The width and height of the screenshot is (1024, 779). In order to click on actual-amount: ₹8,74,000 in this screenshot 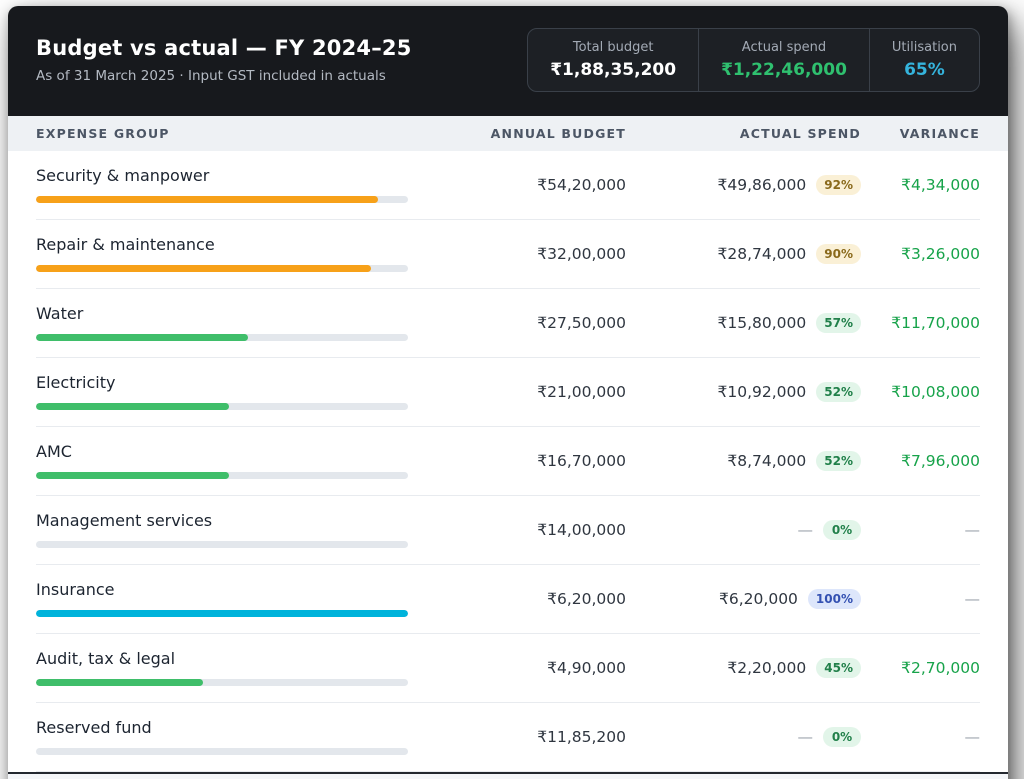, I will do `click(767, 460)`.